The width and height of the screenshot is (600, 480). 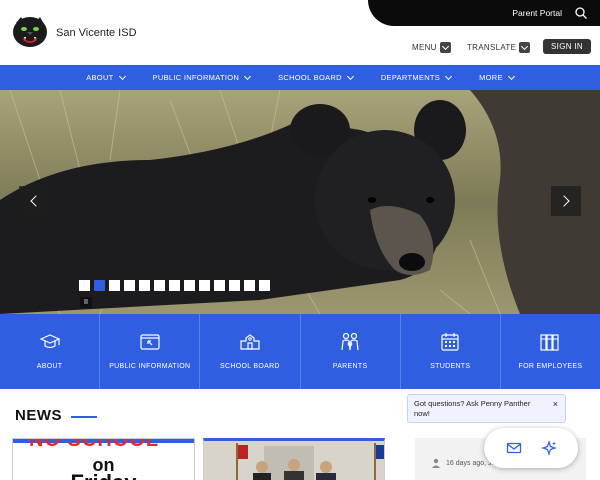 What do you see at coordinates (567, 46) in the screenshot?
I see `sign-in-button: SIGN IN` at bounding box center [567, 46].